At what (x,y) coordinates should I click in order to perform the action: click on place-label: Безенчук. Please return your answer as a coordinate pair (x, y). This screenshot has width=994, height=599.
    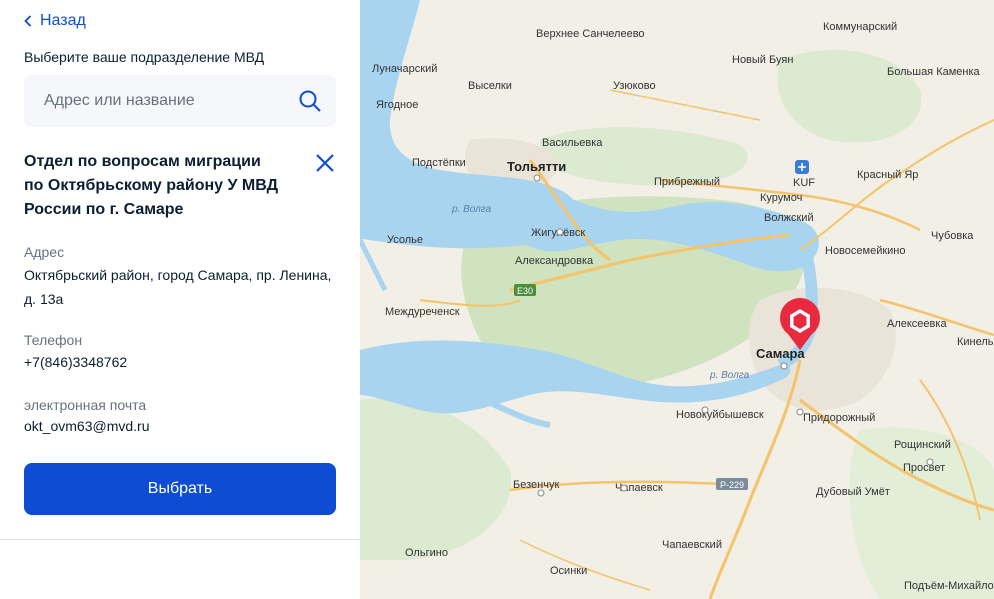
    Looking at the image, I should click on (536, 485).